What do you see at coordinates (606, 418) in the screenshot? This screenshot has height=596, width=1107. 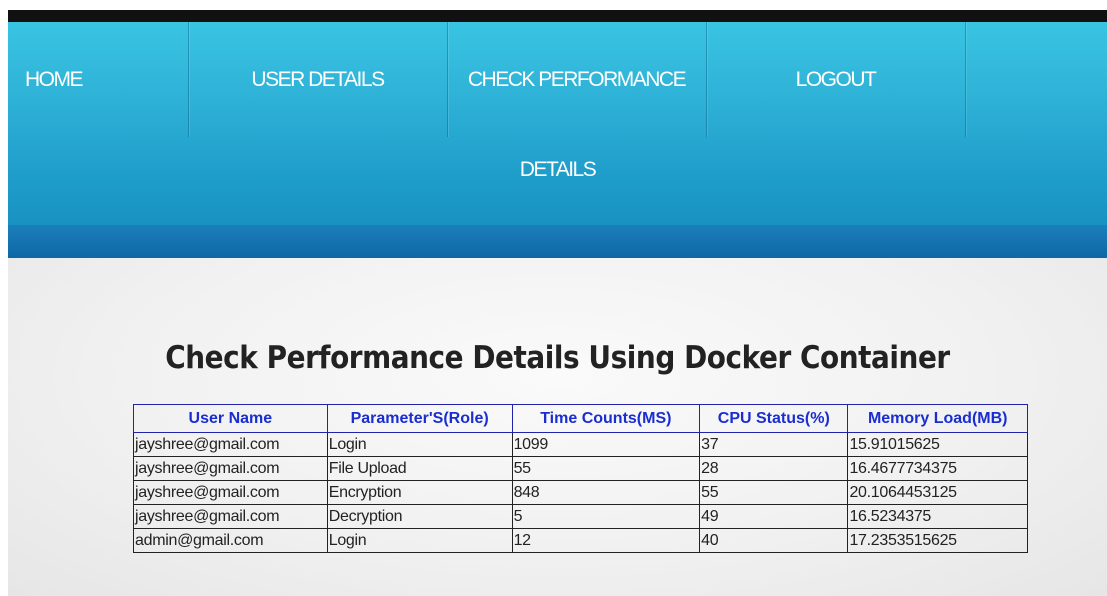 I see `column-header-time-counts: Time Counts(MS)` at bounding box center [606, 418].